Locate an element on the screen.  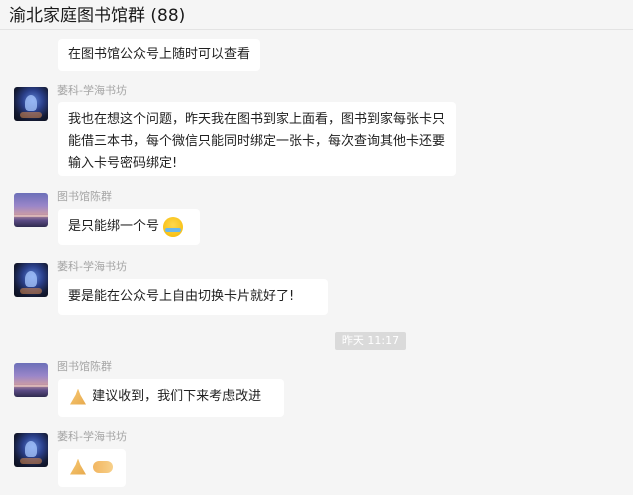
message-bubble is located at coordinates (92, 468).